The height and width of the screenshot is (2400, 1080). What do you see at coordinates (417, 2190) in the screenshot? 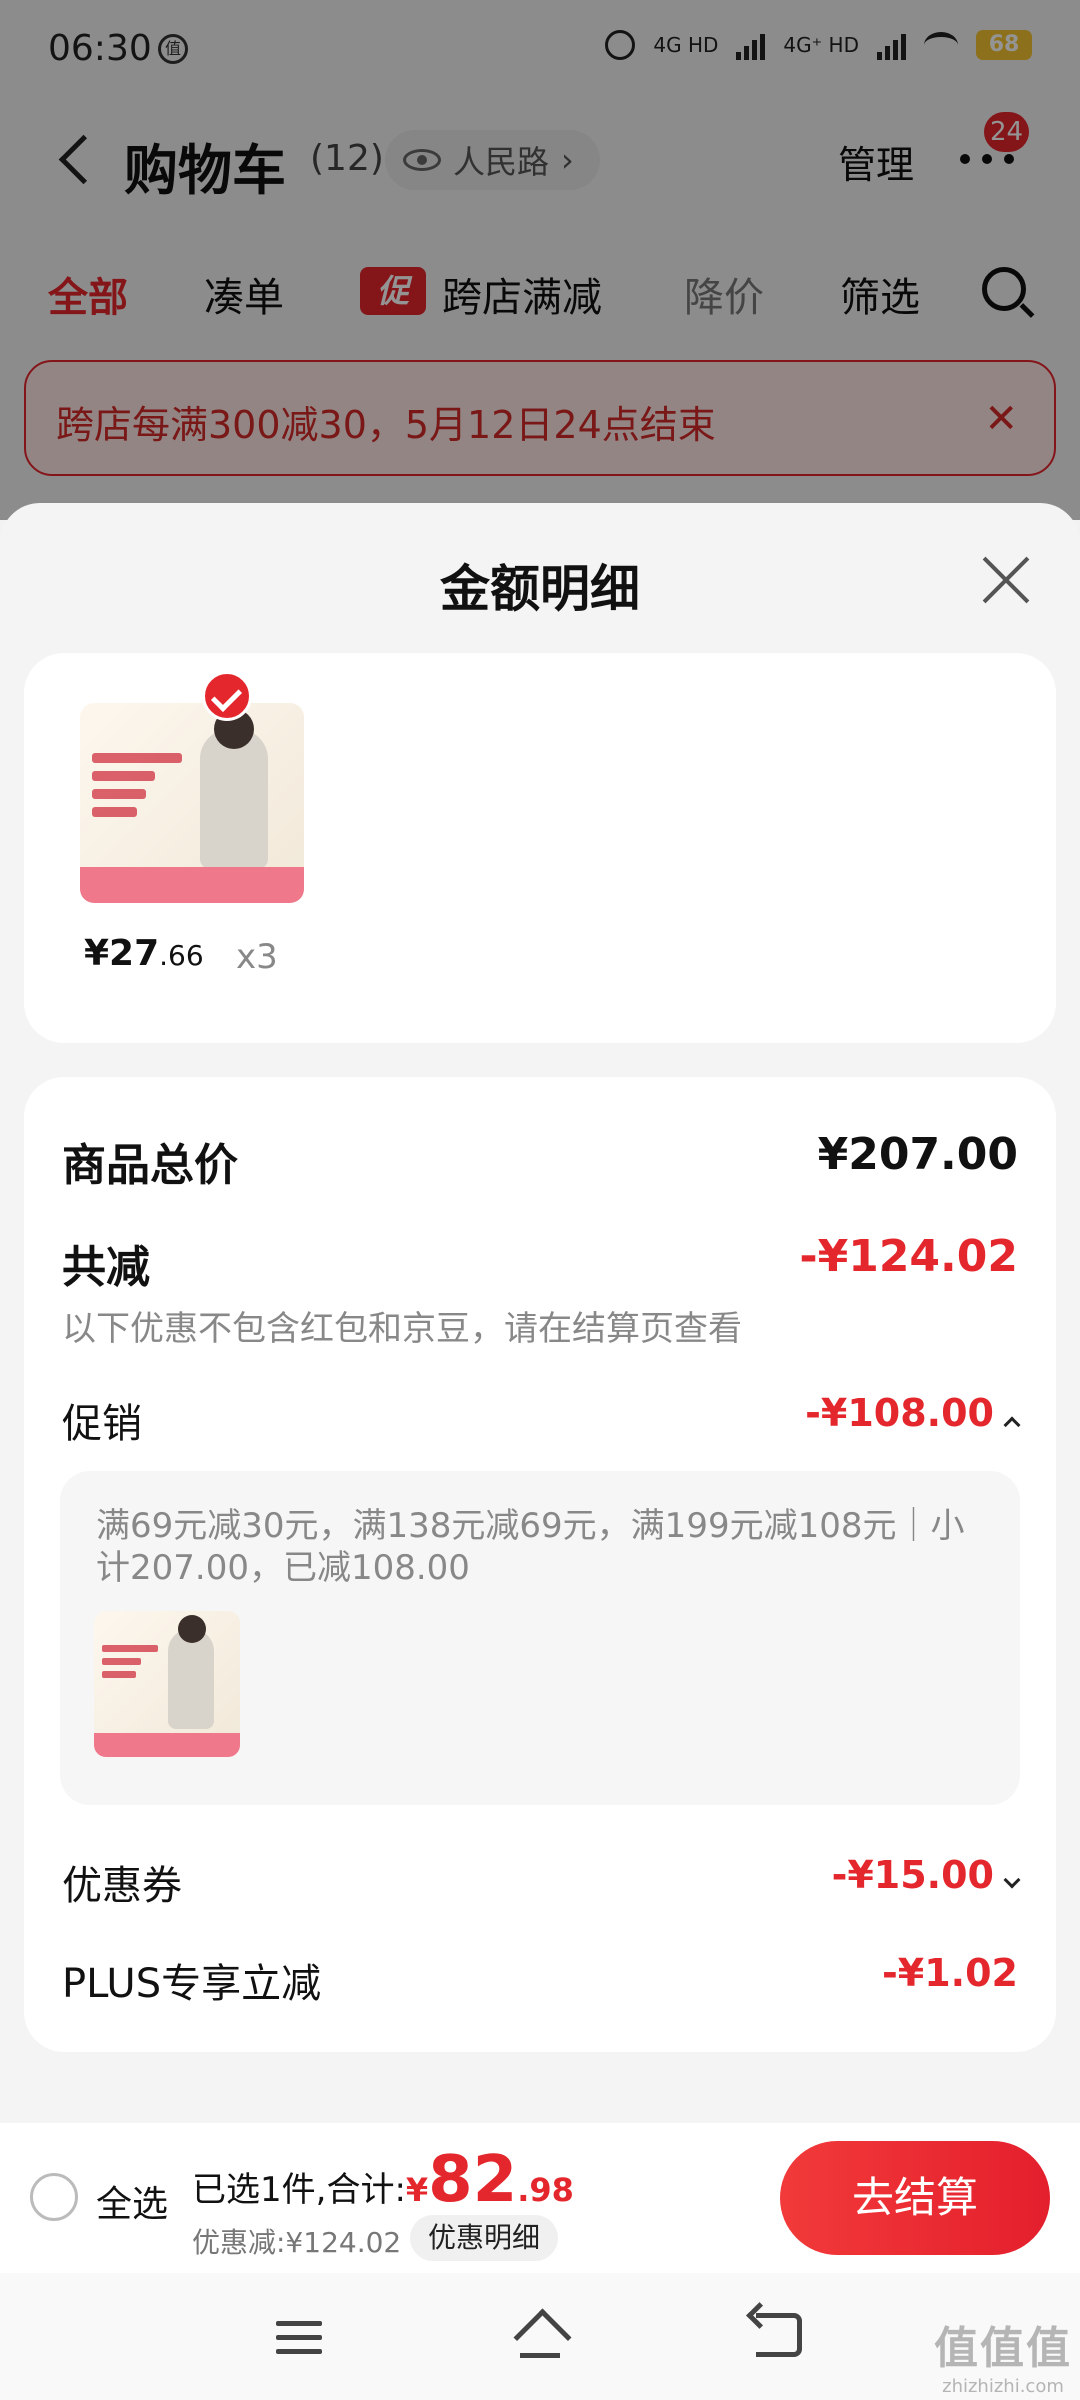
I see `total-currency: ¥` at bounding box center [417, 2190].